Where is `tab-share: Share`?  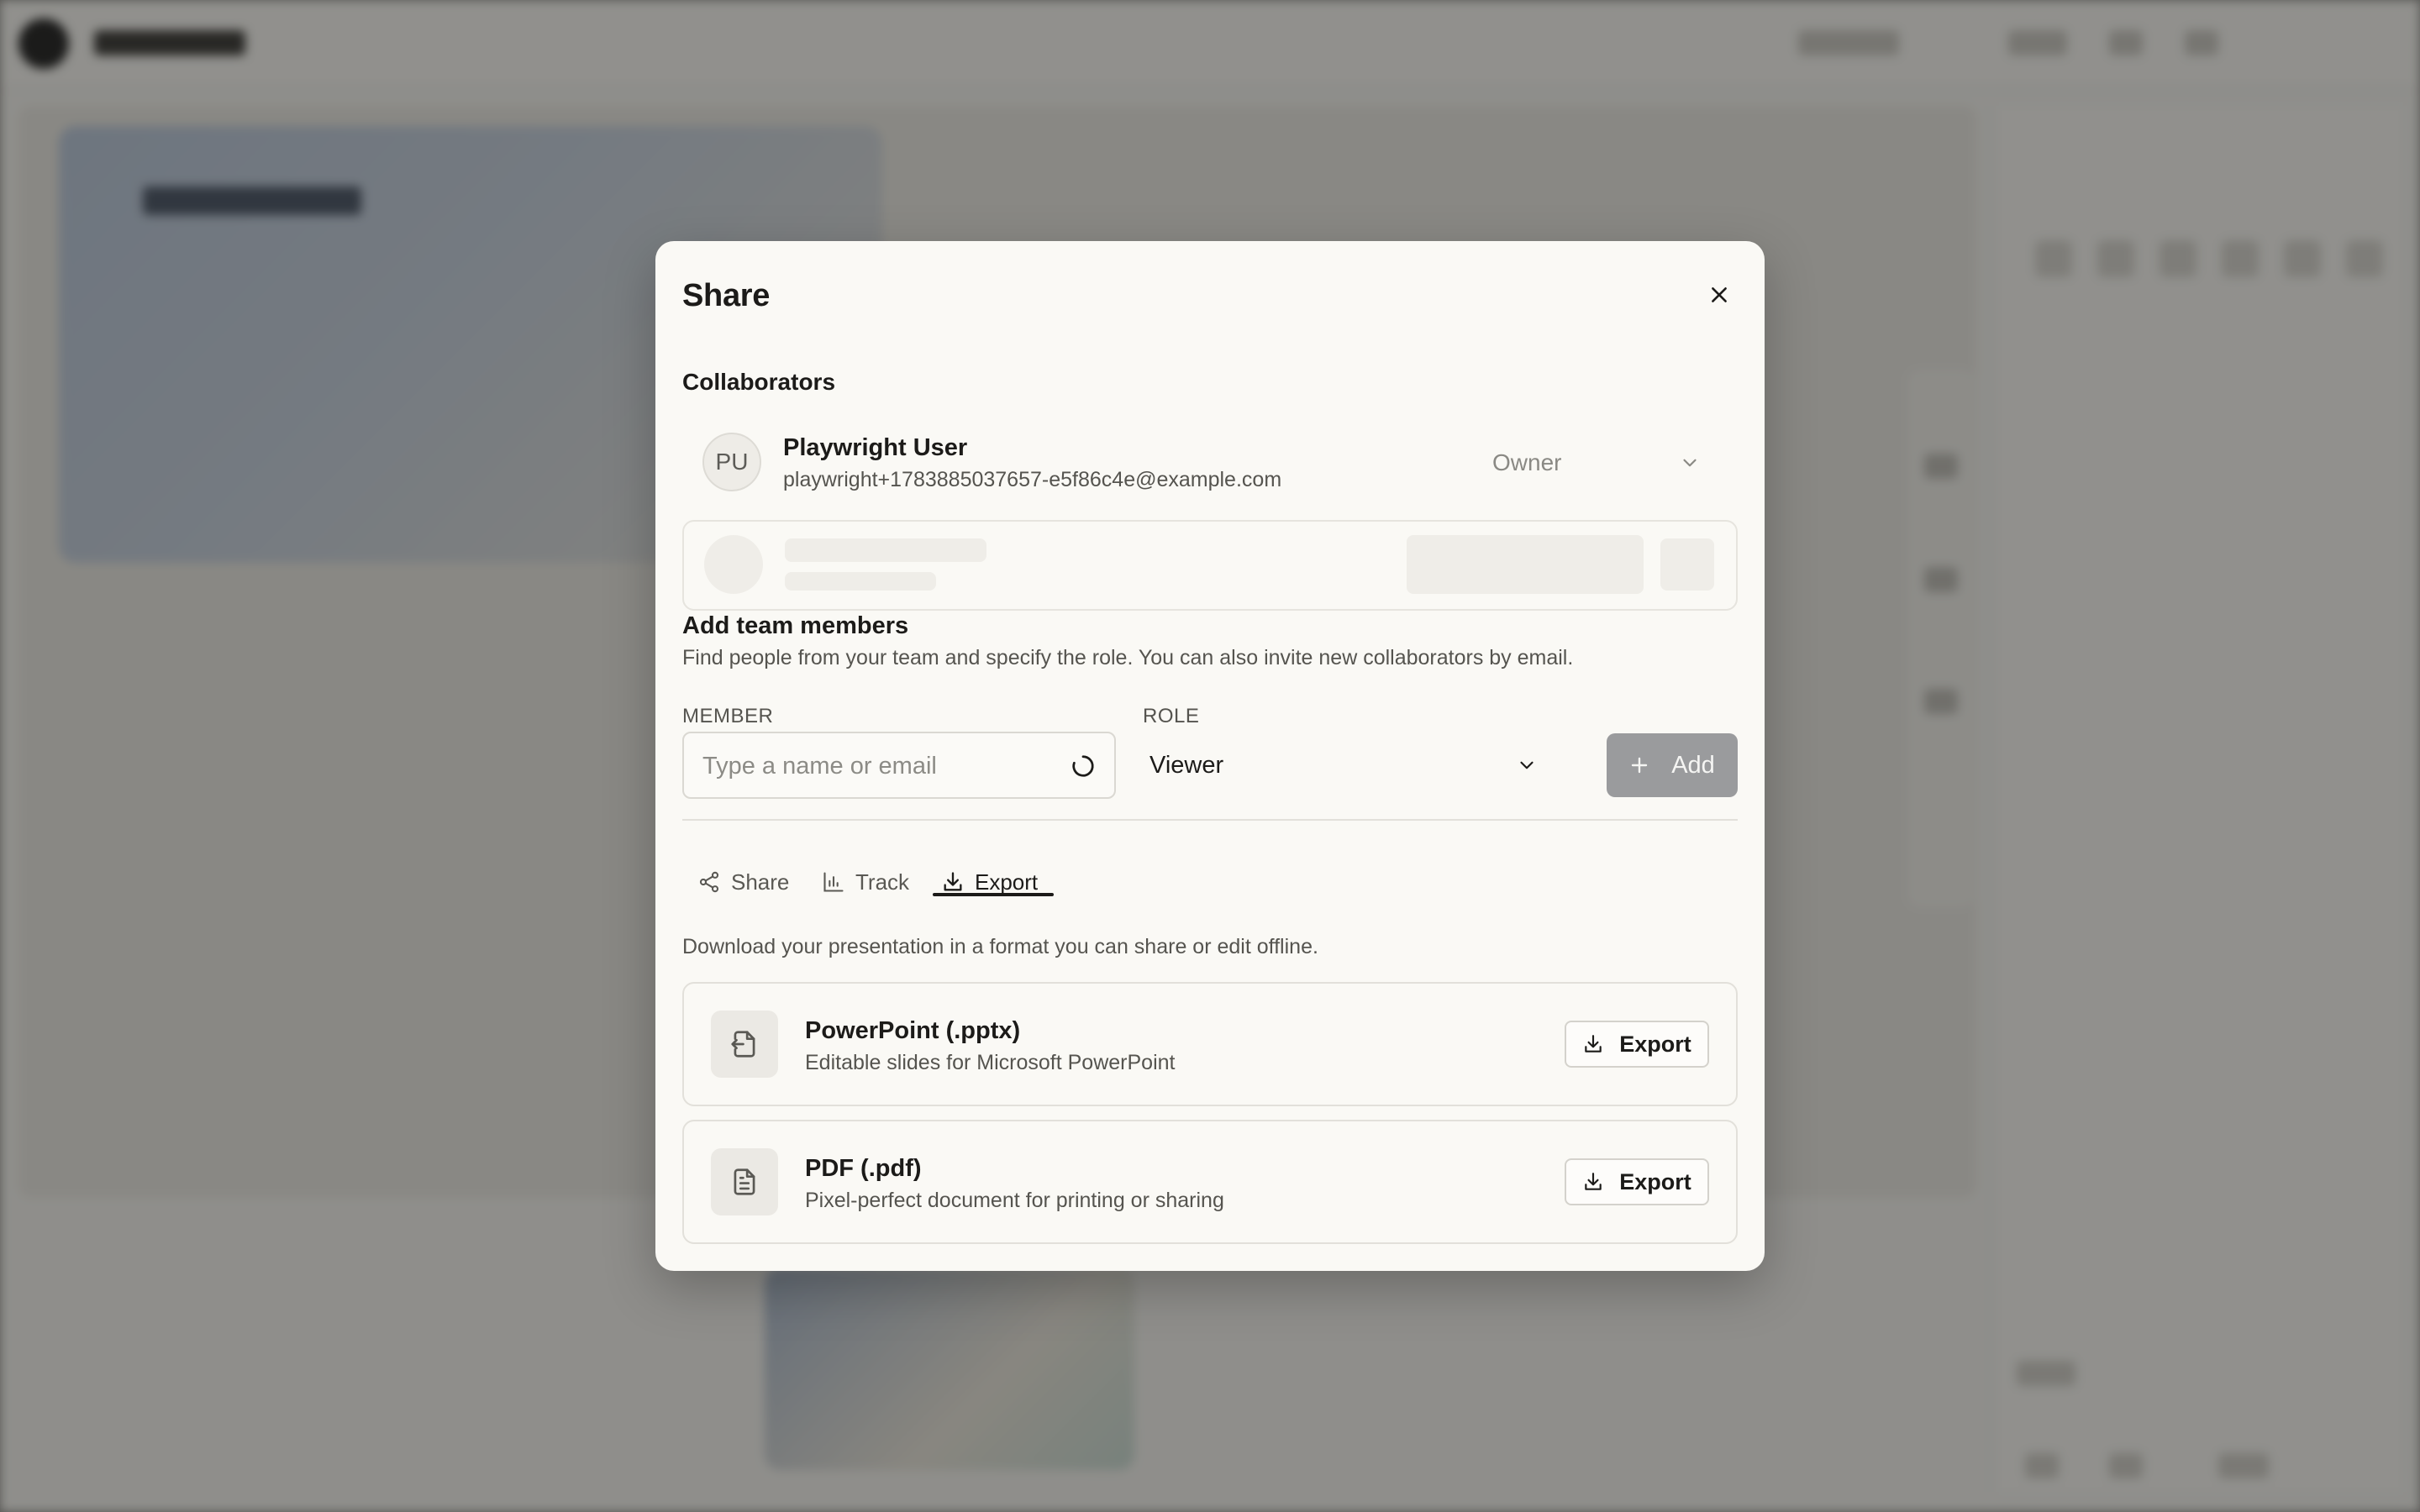
tab-share: Share is located at coordinates (743, 882).